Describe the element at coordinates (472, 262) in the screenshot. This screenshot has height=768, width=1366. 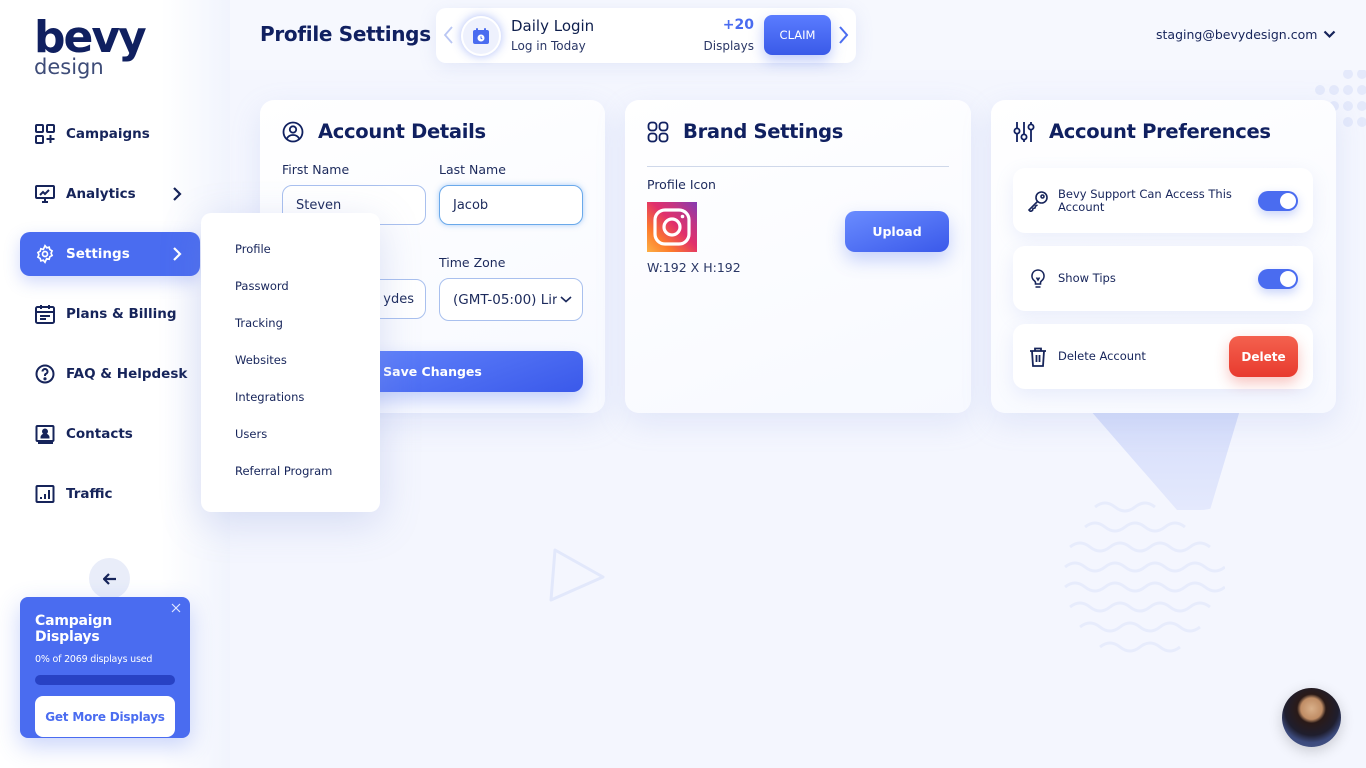
I see `timezone-label: Time Zone` at that location.